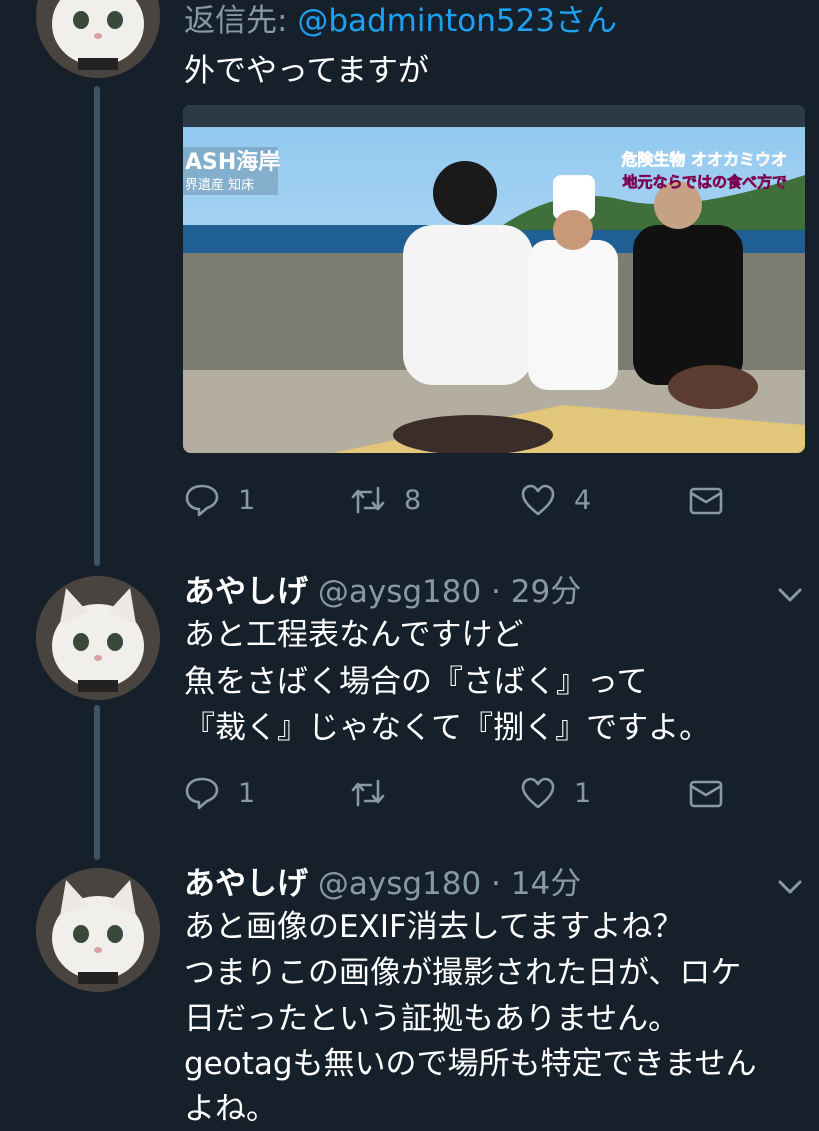 The width and height of the screenshot is (819, 1131). I want to click on tweet-body-line: あと工程表なんですけど, so click(354, 635).